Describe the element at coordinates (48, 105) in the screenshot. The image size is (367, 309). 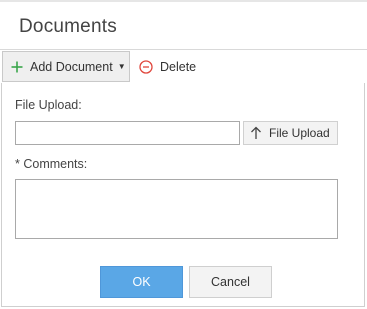
I see `file-upload-label: File Upload:` at that location.